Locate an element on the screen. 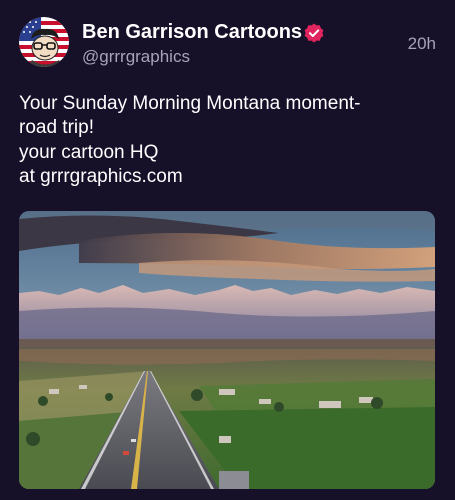 The image size is (455, 500). author-handle: @grrrgraphics is located at coordinates (136, 57).